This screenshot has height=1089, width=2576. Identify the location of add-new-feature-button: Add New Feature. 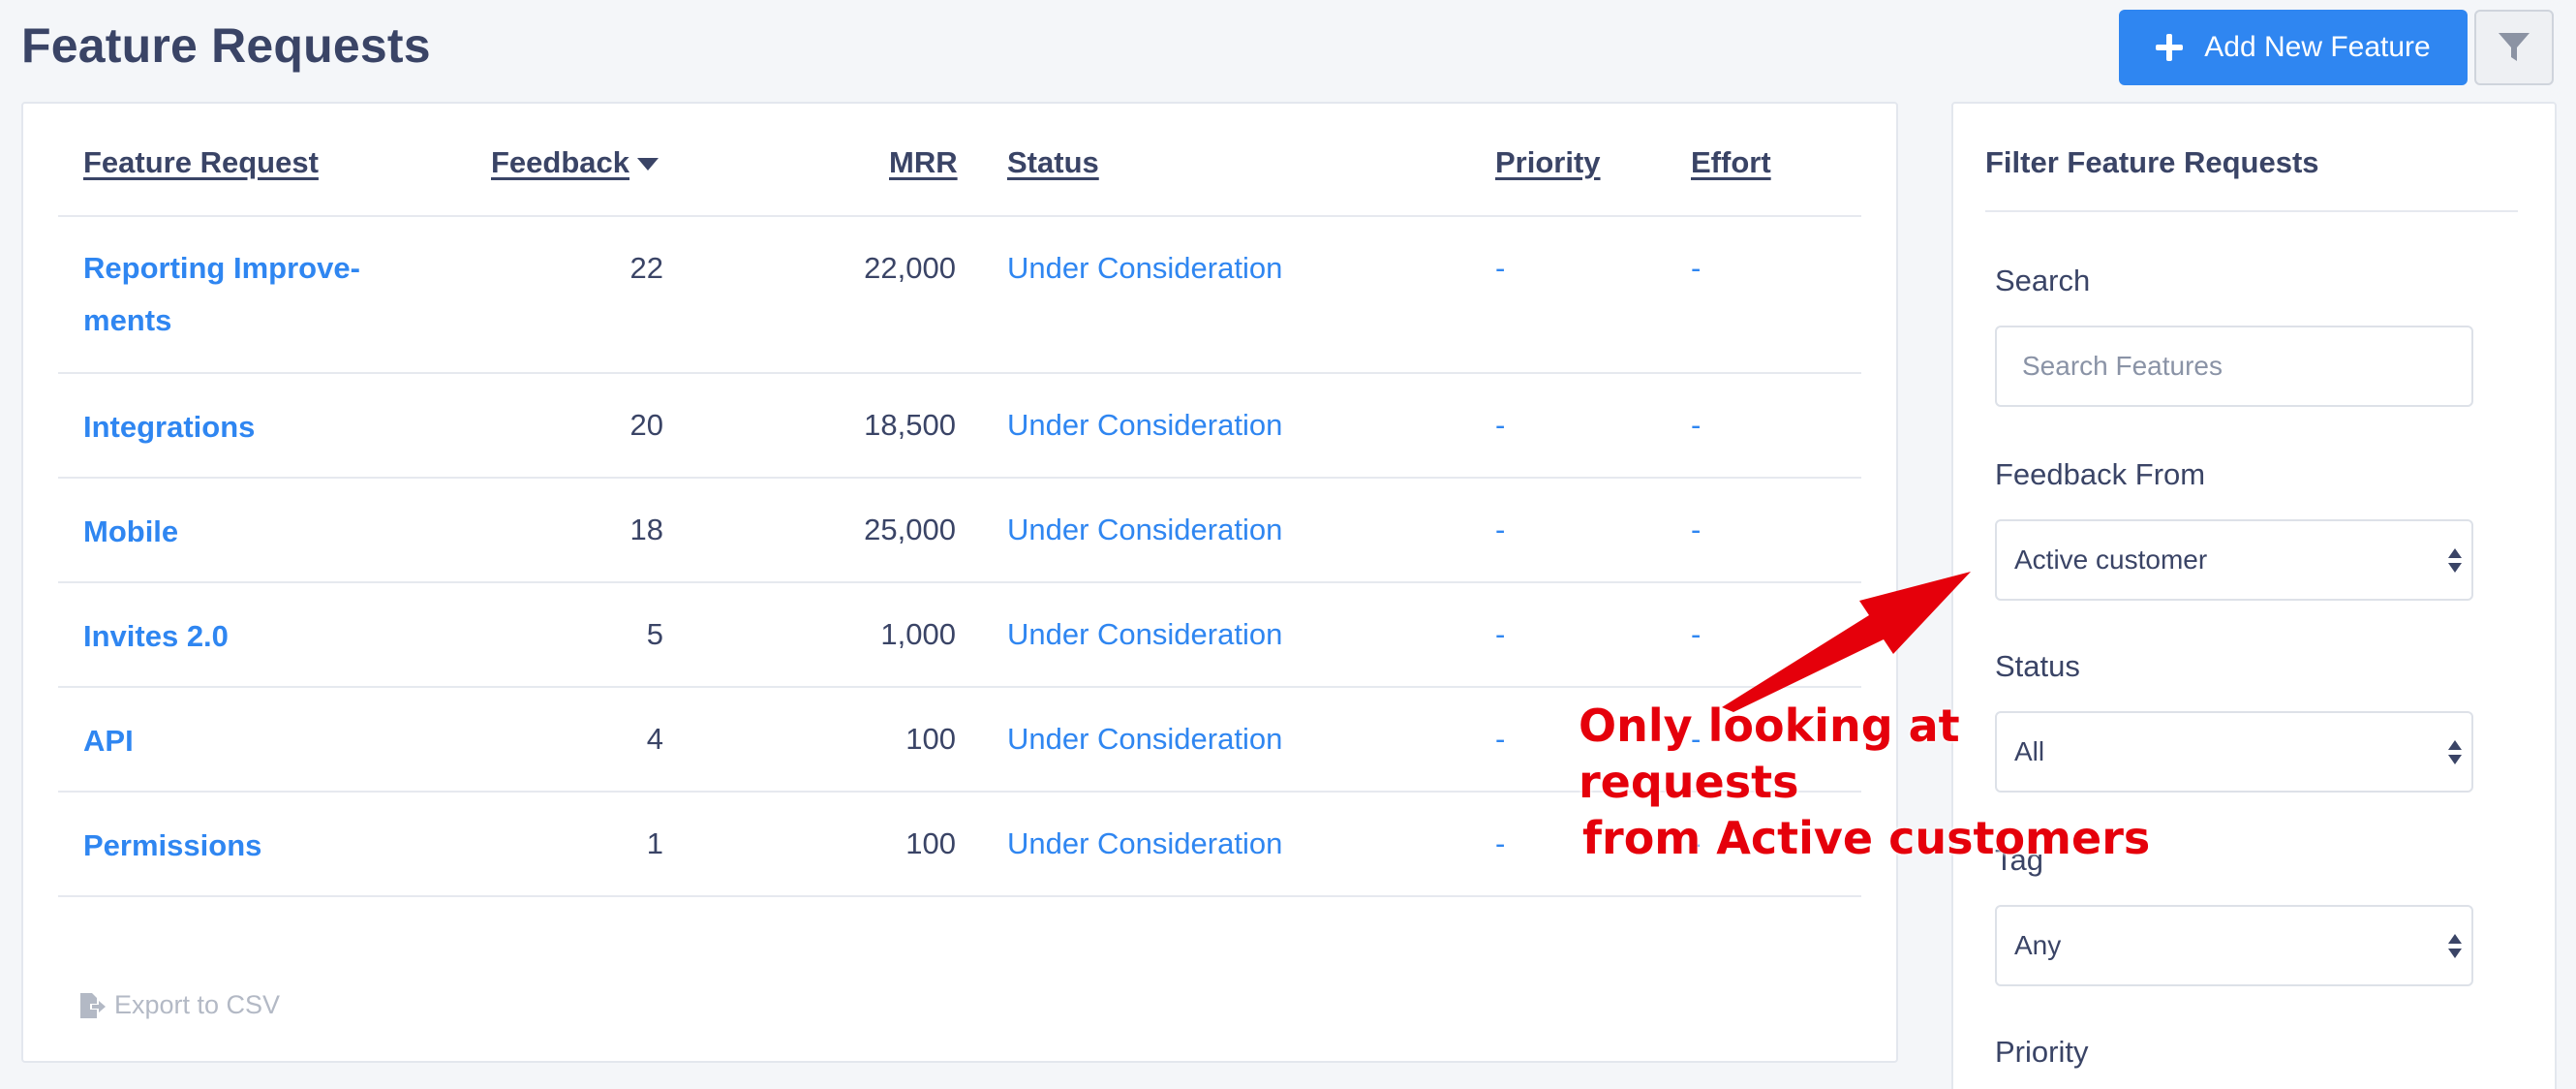
(2293, 48).